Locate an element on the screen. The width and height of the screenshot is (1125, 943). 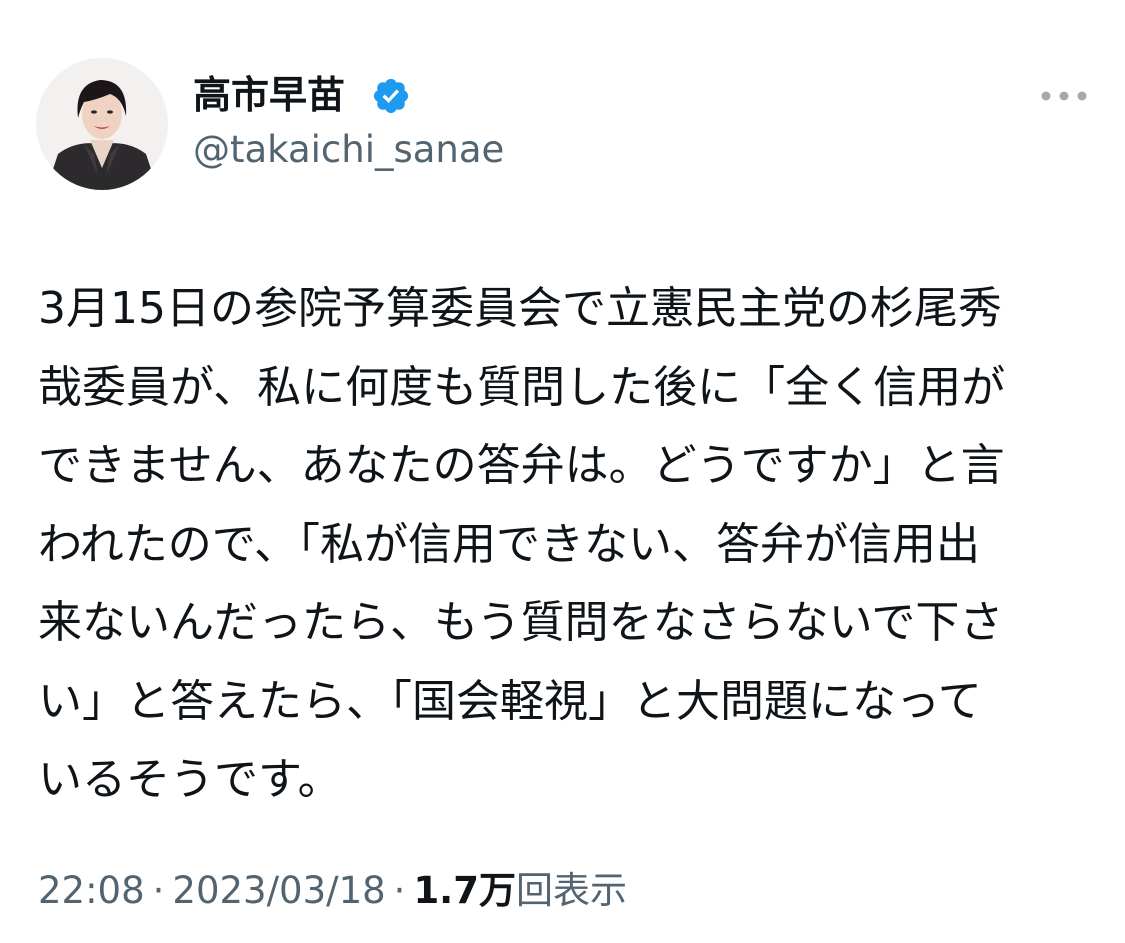
tweet-date: 2023/03/18 is located at coordinates (278, 890).